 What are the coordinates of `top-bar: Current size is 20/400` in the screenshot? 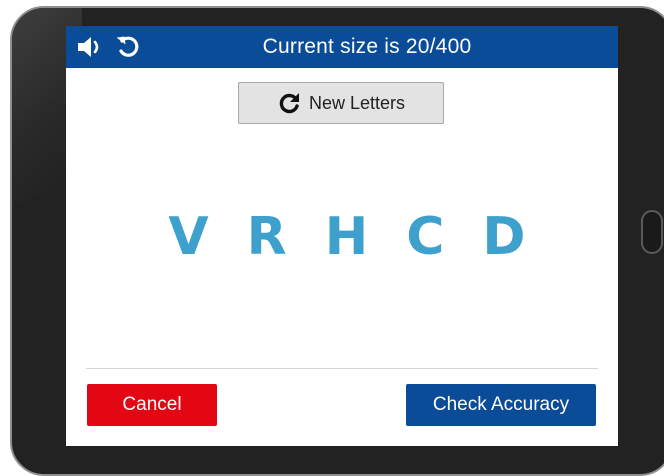 It's located at (342, 47).